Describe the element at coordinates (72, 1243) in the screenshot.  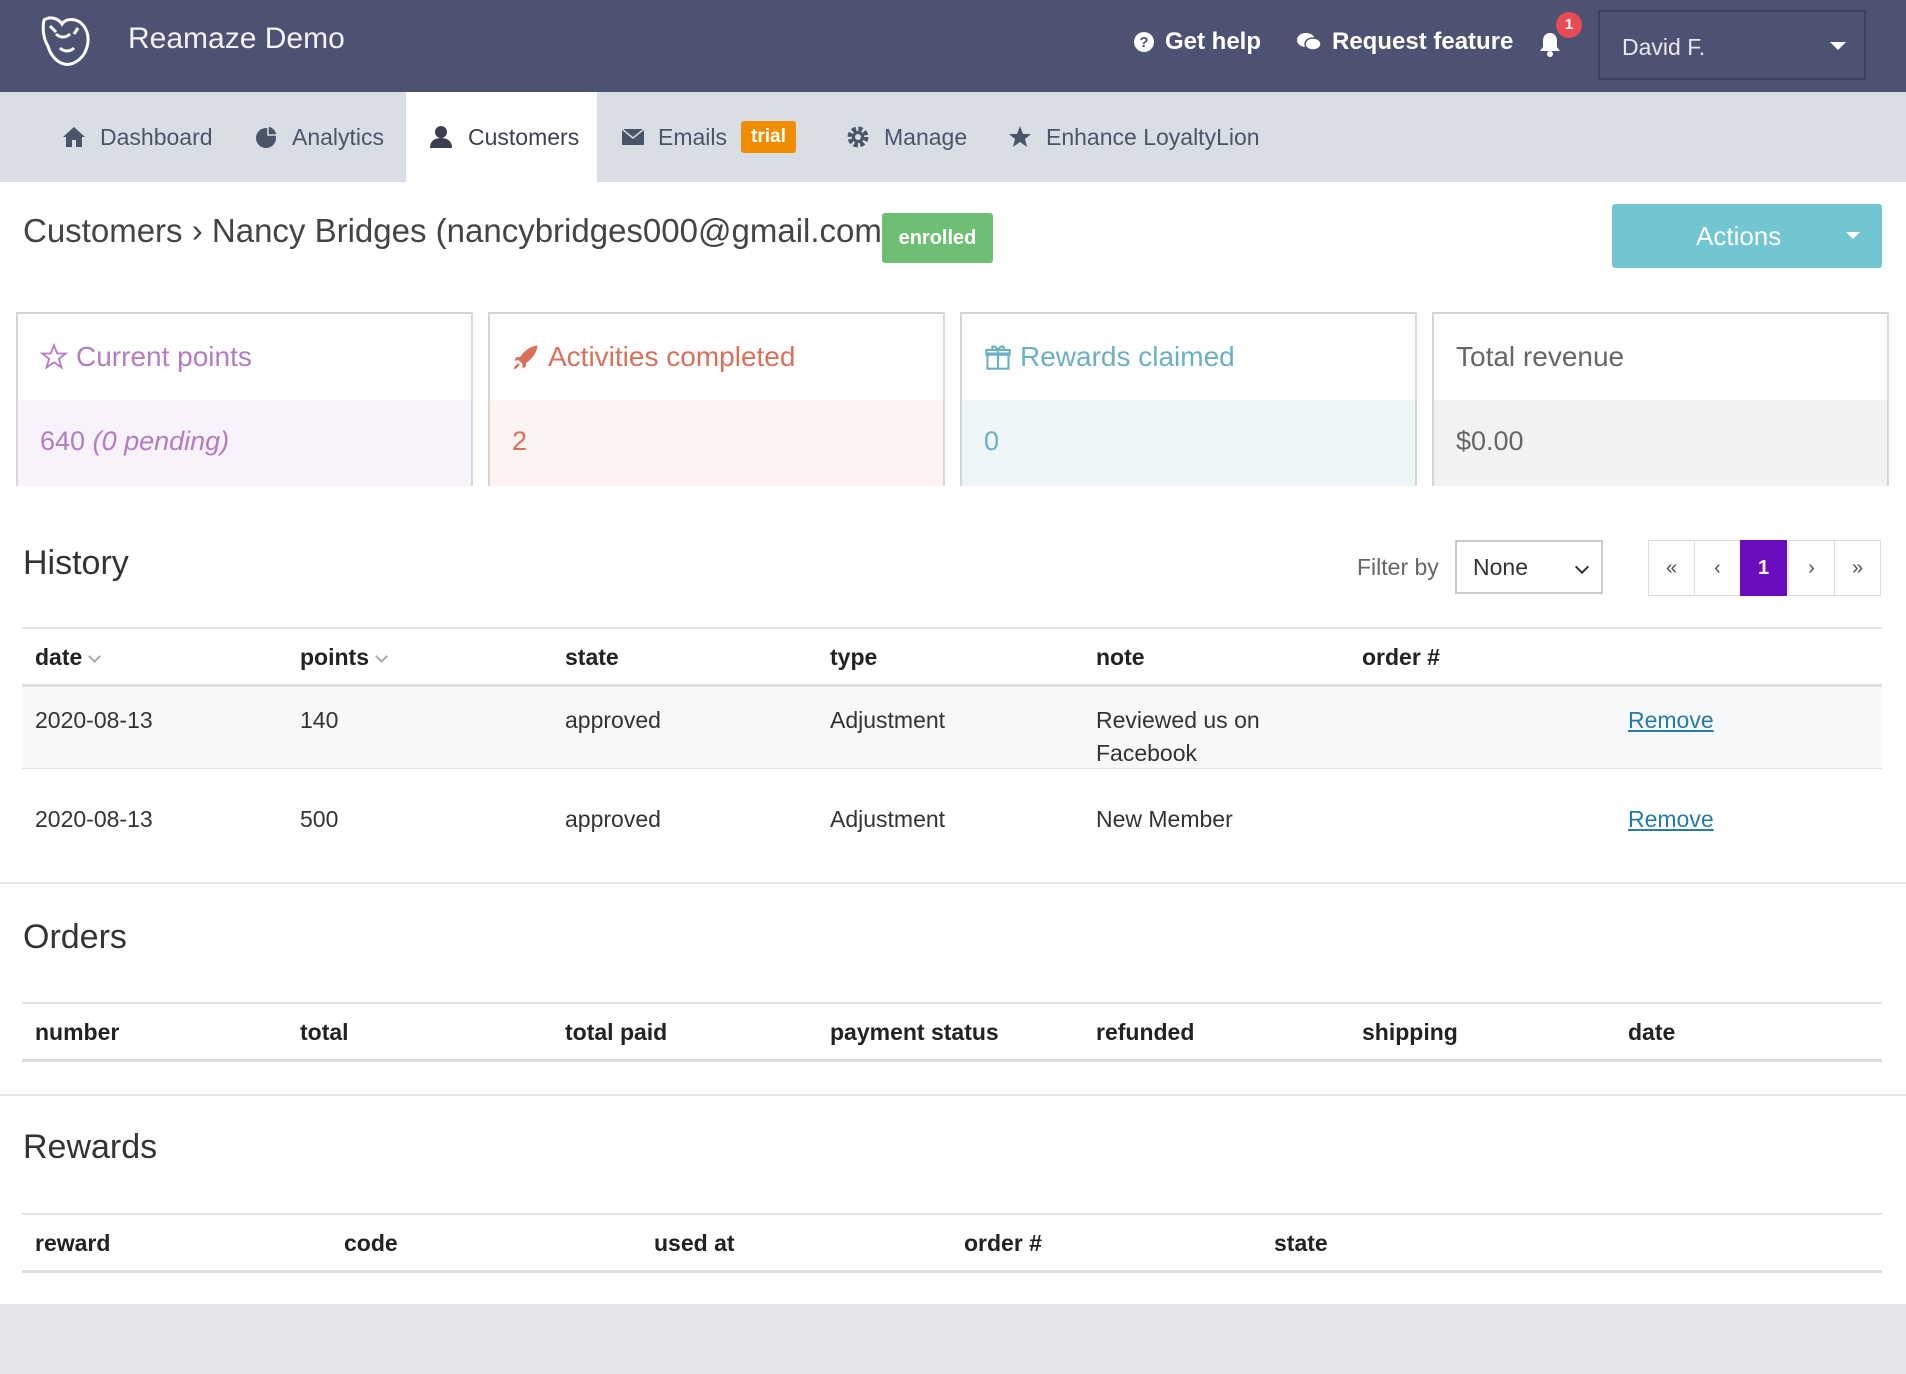
I see `col-reward: reward` at that location.